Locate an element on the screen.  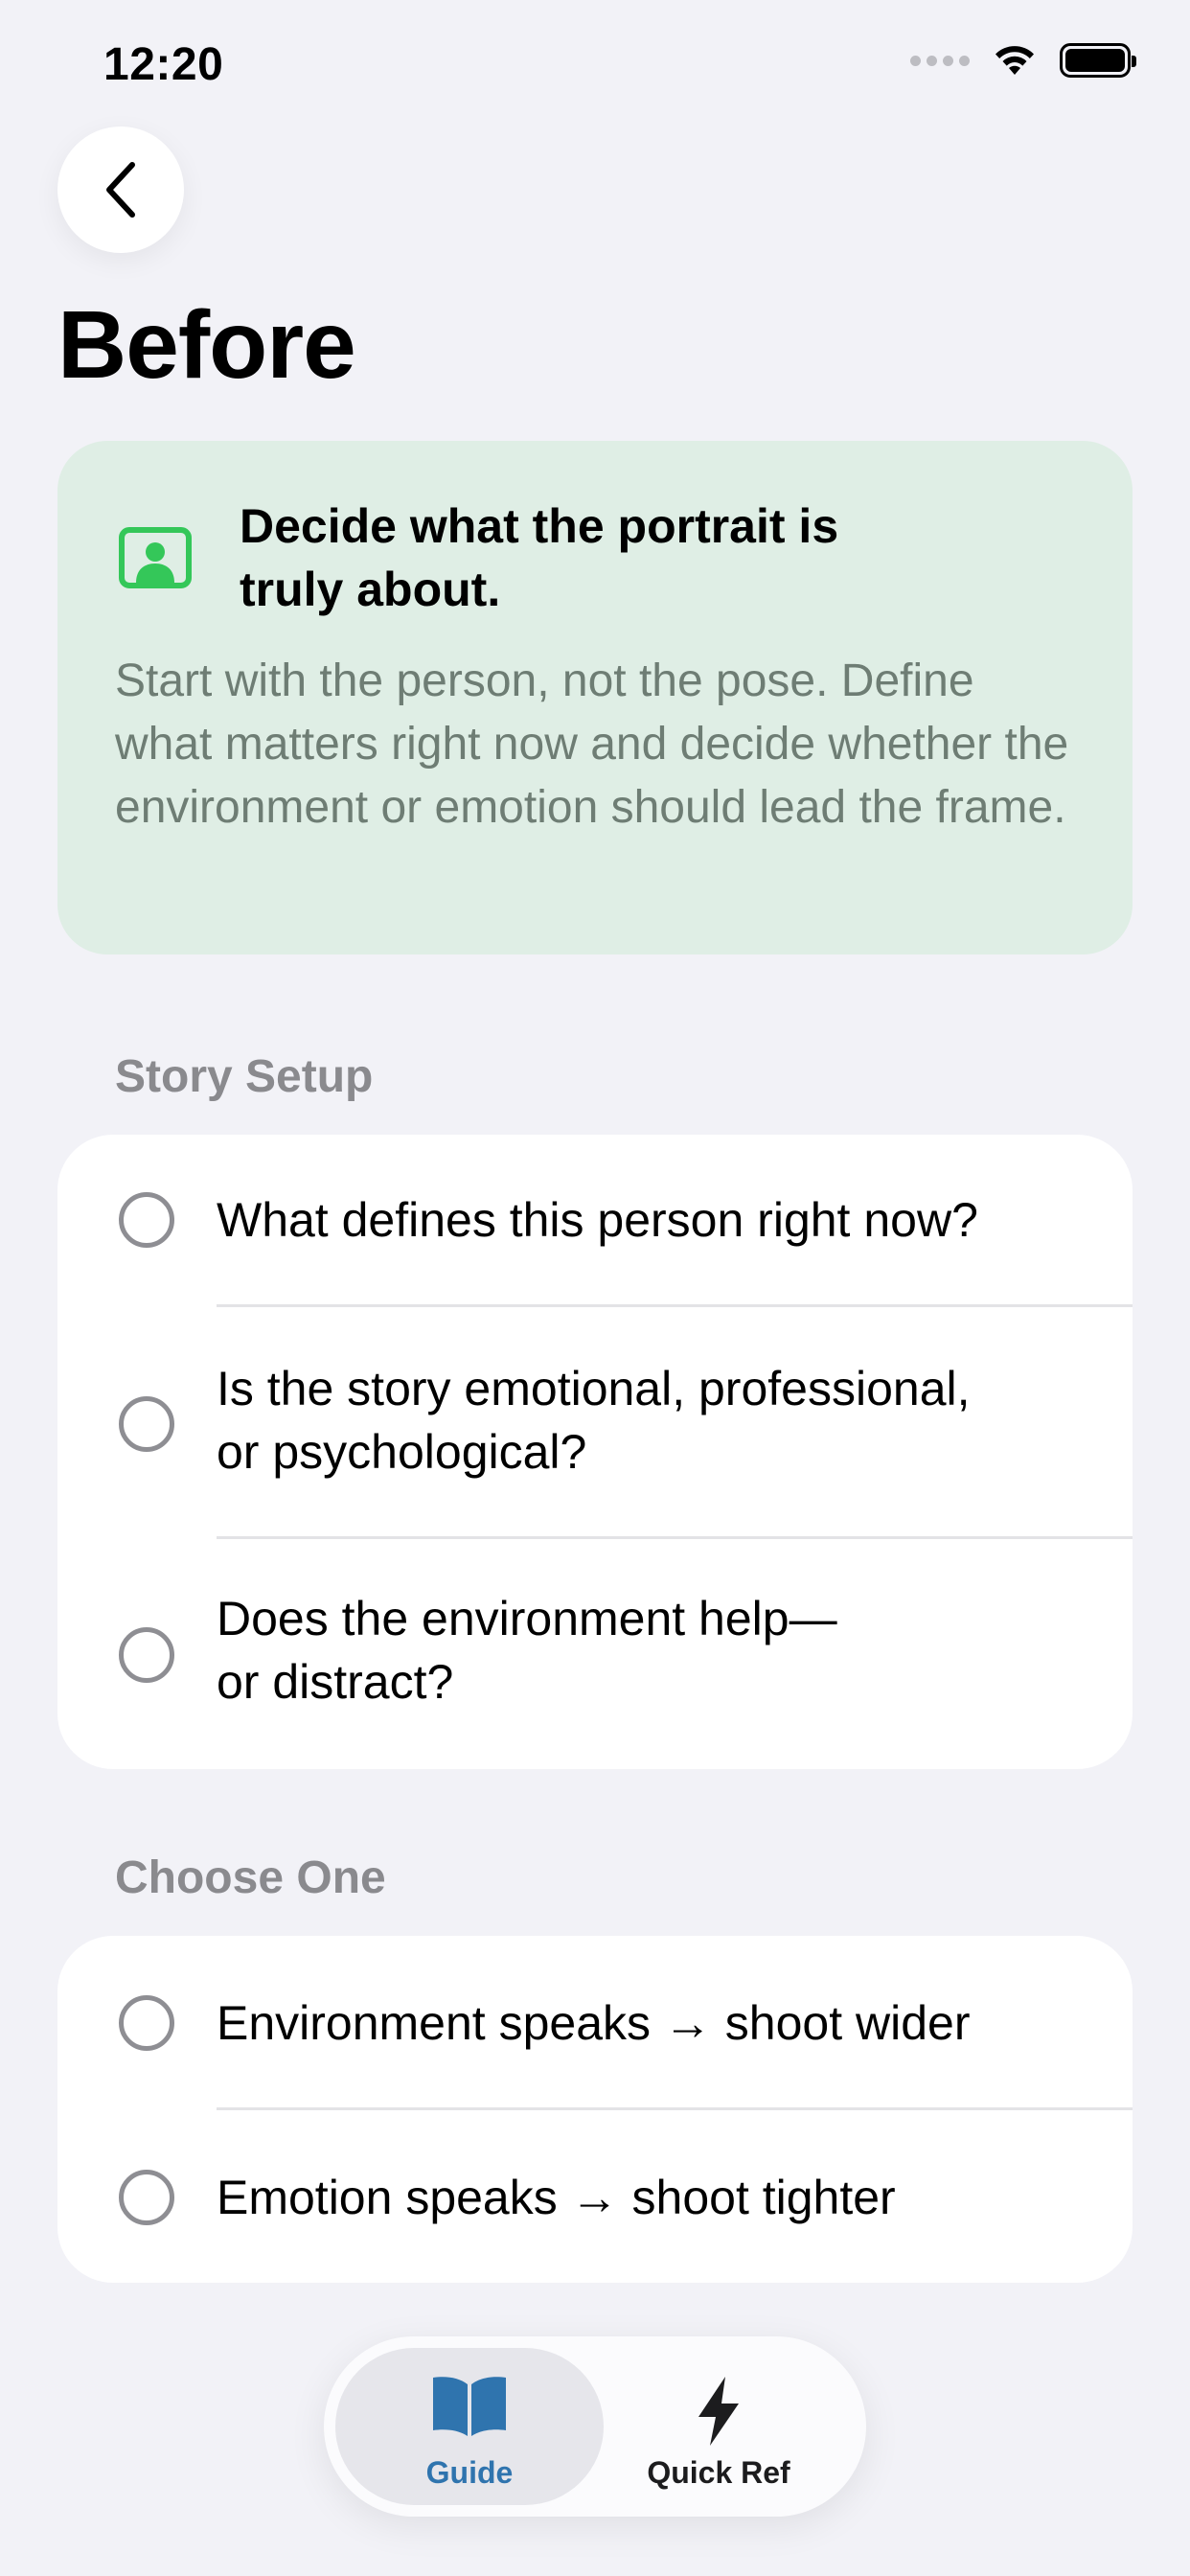
option-item: Environment speaks → shoot wider is located at coordinates (595, 2022).